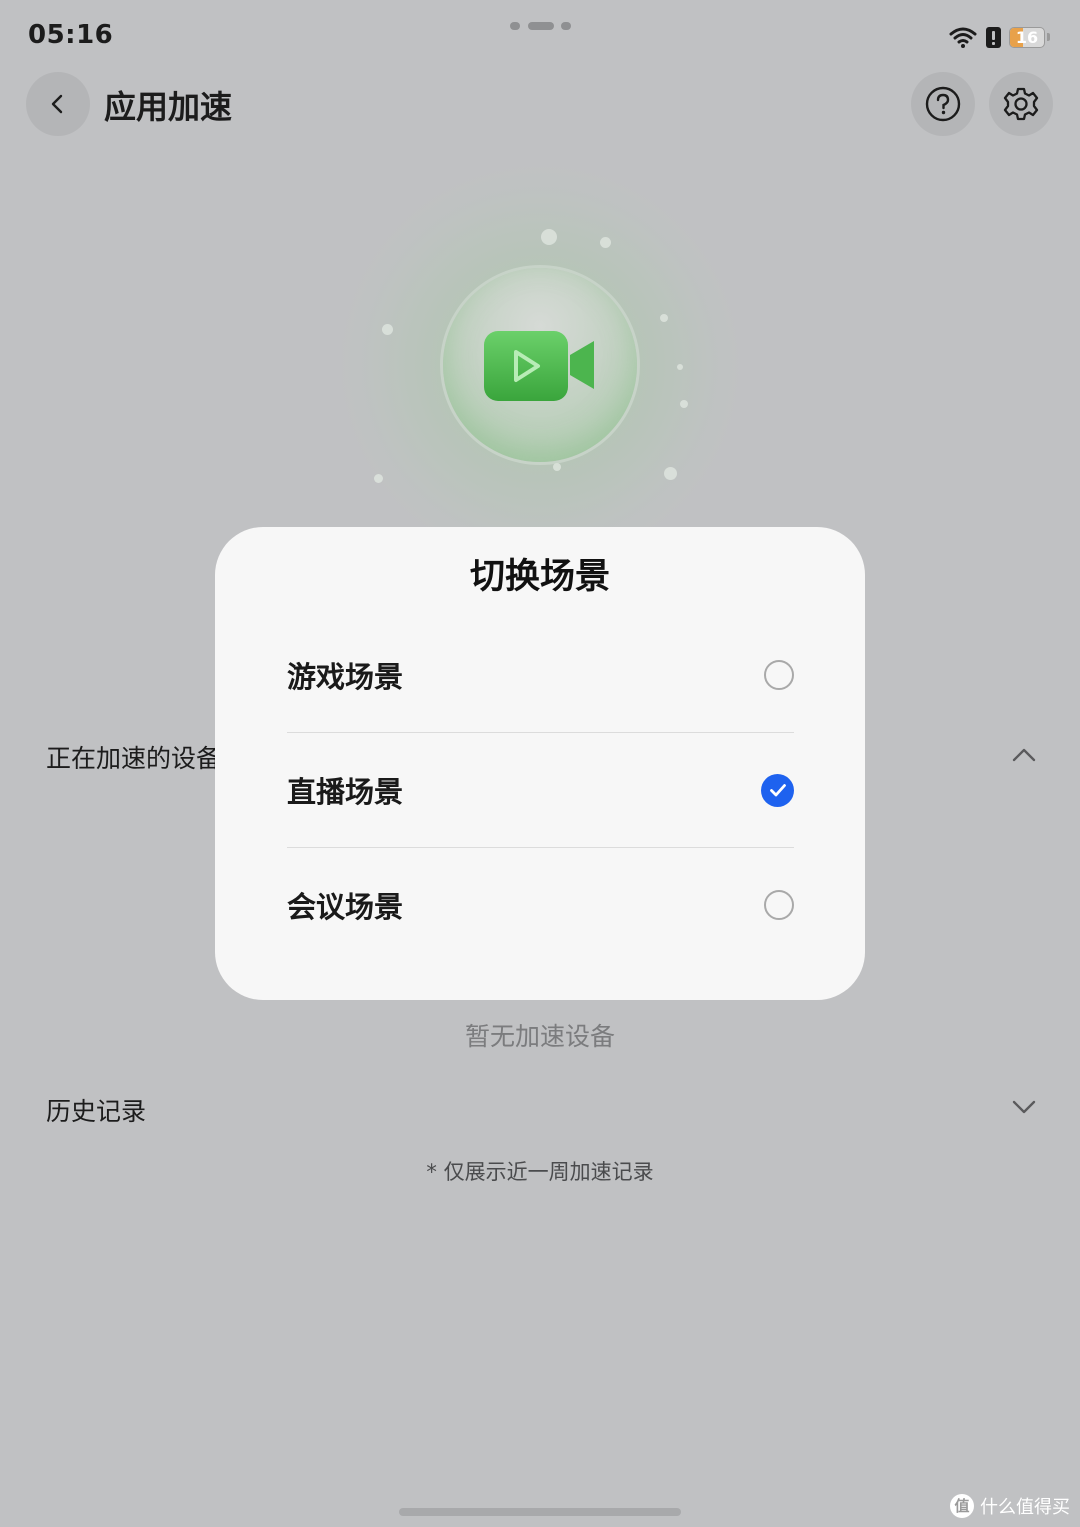 This screenshot has width=1080, height=1527. I want to click on chevron-up-icon, so click(1024, 755).